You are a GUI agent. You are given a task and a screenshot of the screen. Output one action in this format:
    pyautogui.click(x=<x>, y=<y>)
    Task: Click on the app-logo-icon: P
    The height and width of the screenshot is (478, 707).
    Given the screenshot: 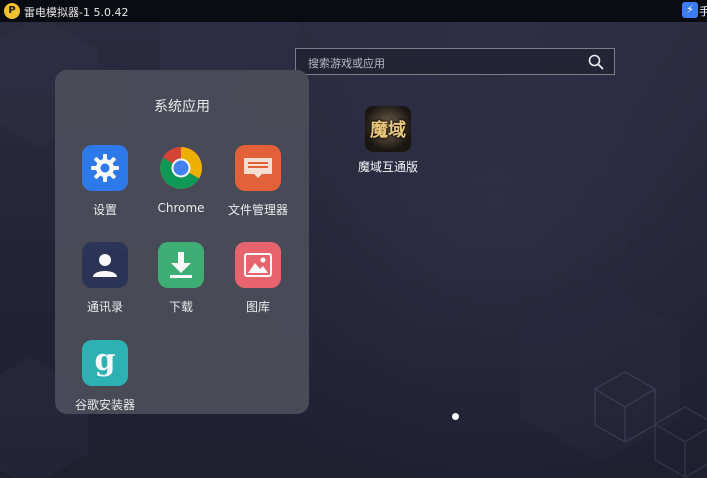 What is the action you would take?
    pyautogui.click(x=12, y=11)
    